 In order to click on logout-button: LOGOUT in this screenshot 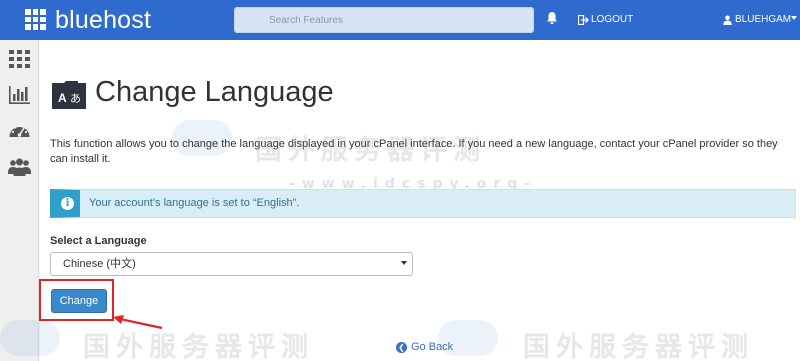, I will do `click(605, 19)`.